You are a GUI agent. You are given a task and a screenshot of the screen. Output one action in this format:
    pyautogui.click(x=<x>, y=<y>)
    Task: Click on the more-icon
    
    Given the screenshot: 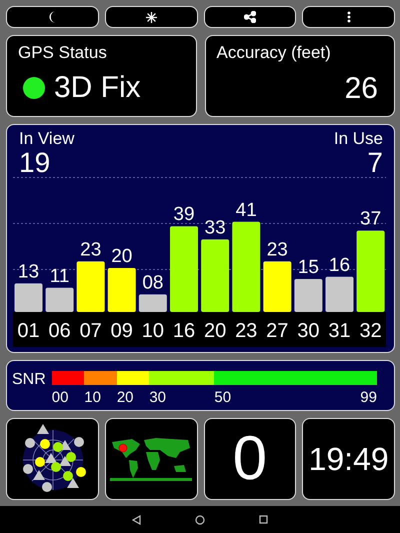 What is the action you would take?
    pyautogui.click(x=348, y=17)
    